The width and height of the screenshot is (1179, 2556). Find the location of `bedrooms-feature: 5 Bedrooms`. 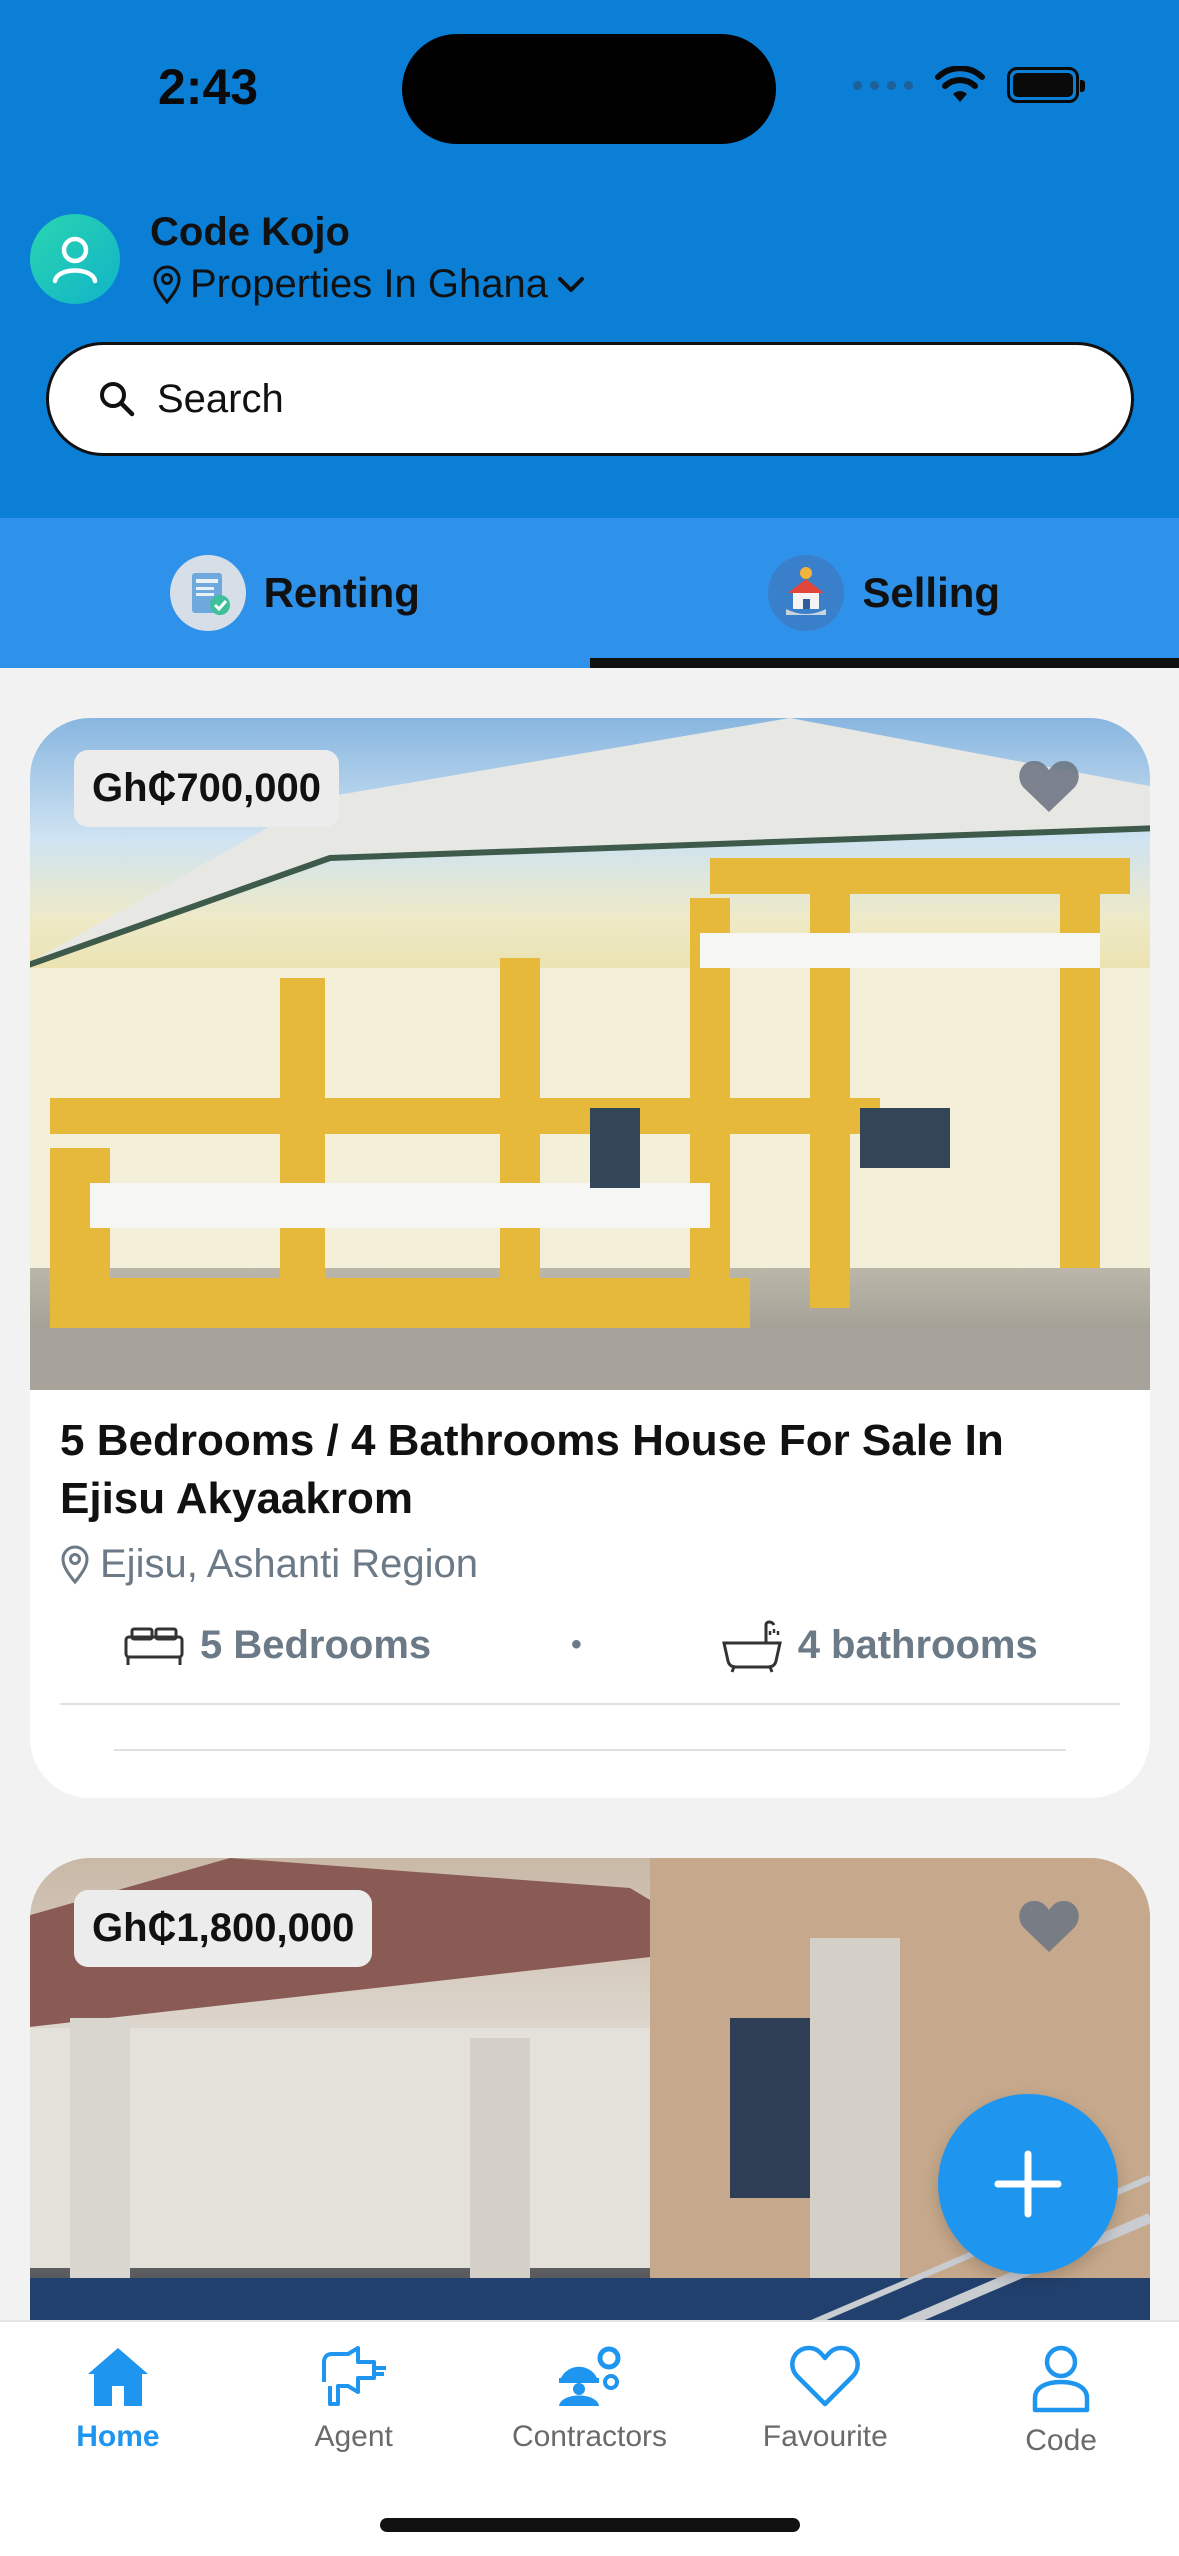

bedrooms-feature: 5 Bedrooms is located at coordinates (276, 1645).